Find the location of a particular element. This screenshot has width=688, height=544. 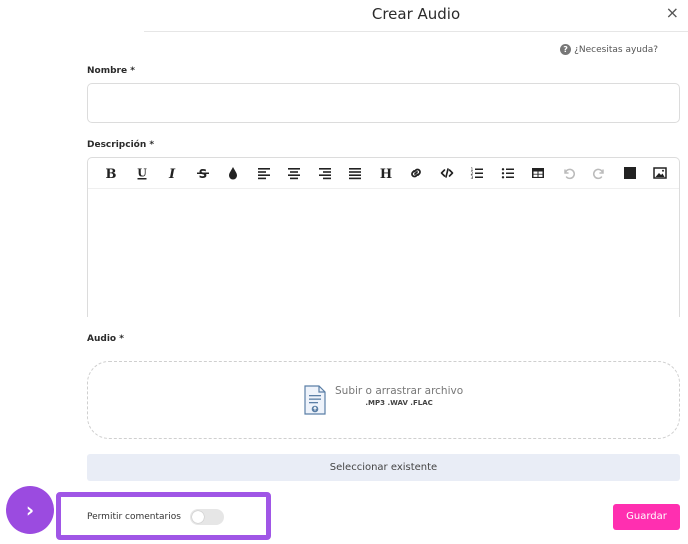

svg-text: 3 is located at coordinates (472, 177).